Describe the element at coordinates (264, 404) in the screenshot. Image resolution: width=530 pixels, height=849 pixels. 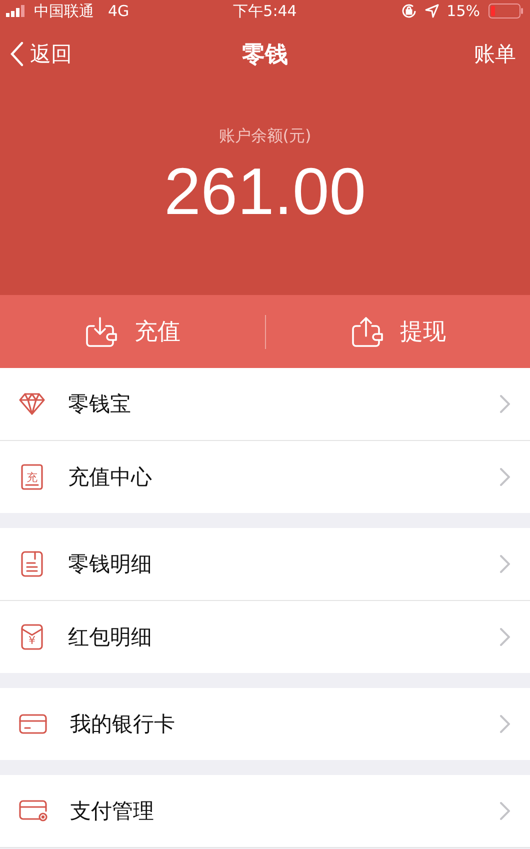
I see `menu-item: 零钱宝` at that location.